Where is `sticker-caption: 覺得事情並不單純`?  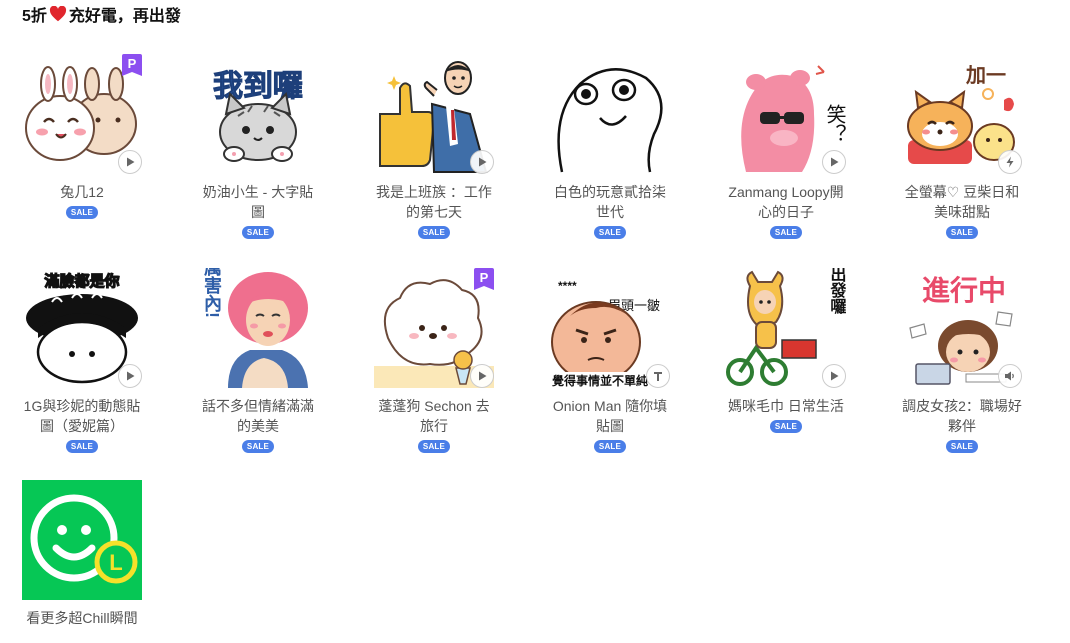
sticker-caption: 覺得事情並不單純 is located at coordinates (599, 380).